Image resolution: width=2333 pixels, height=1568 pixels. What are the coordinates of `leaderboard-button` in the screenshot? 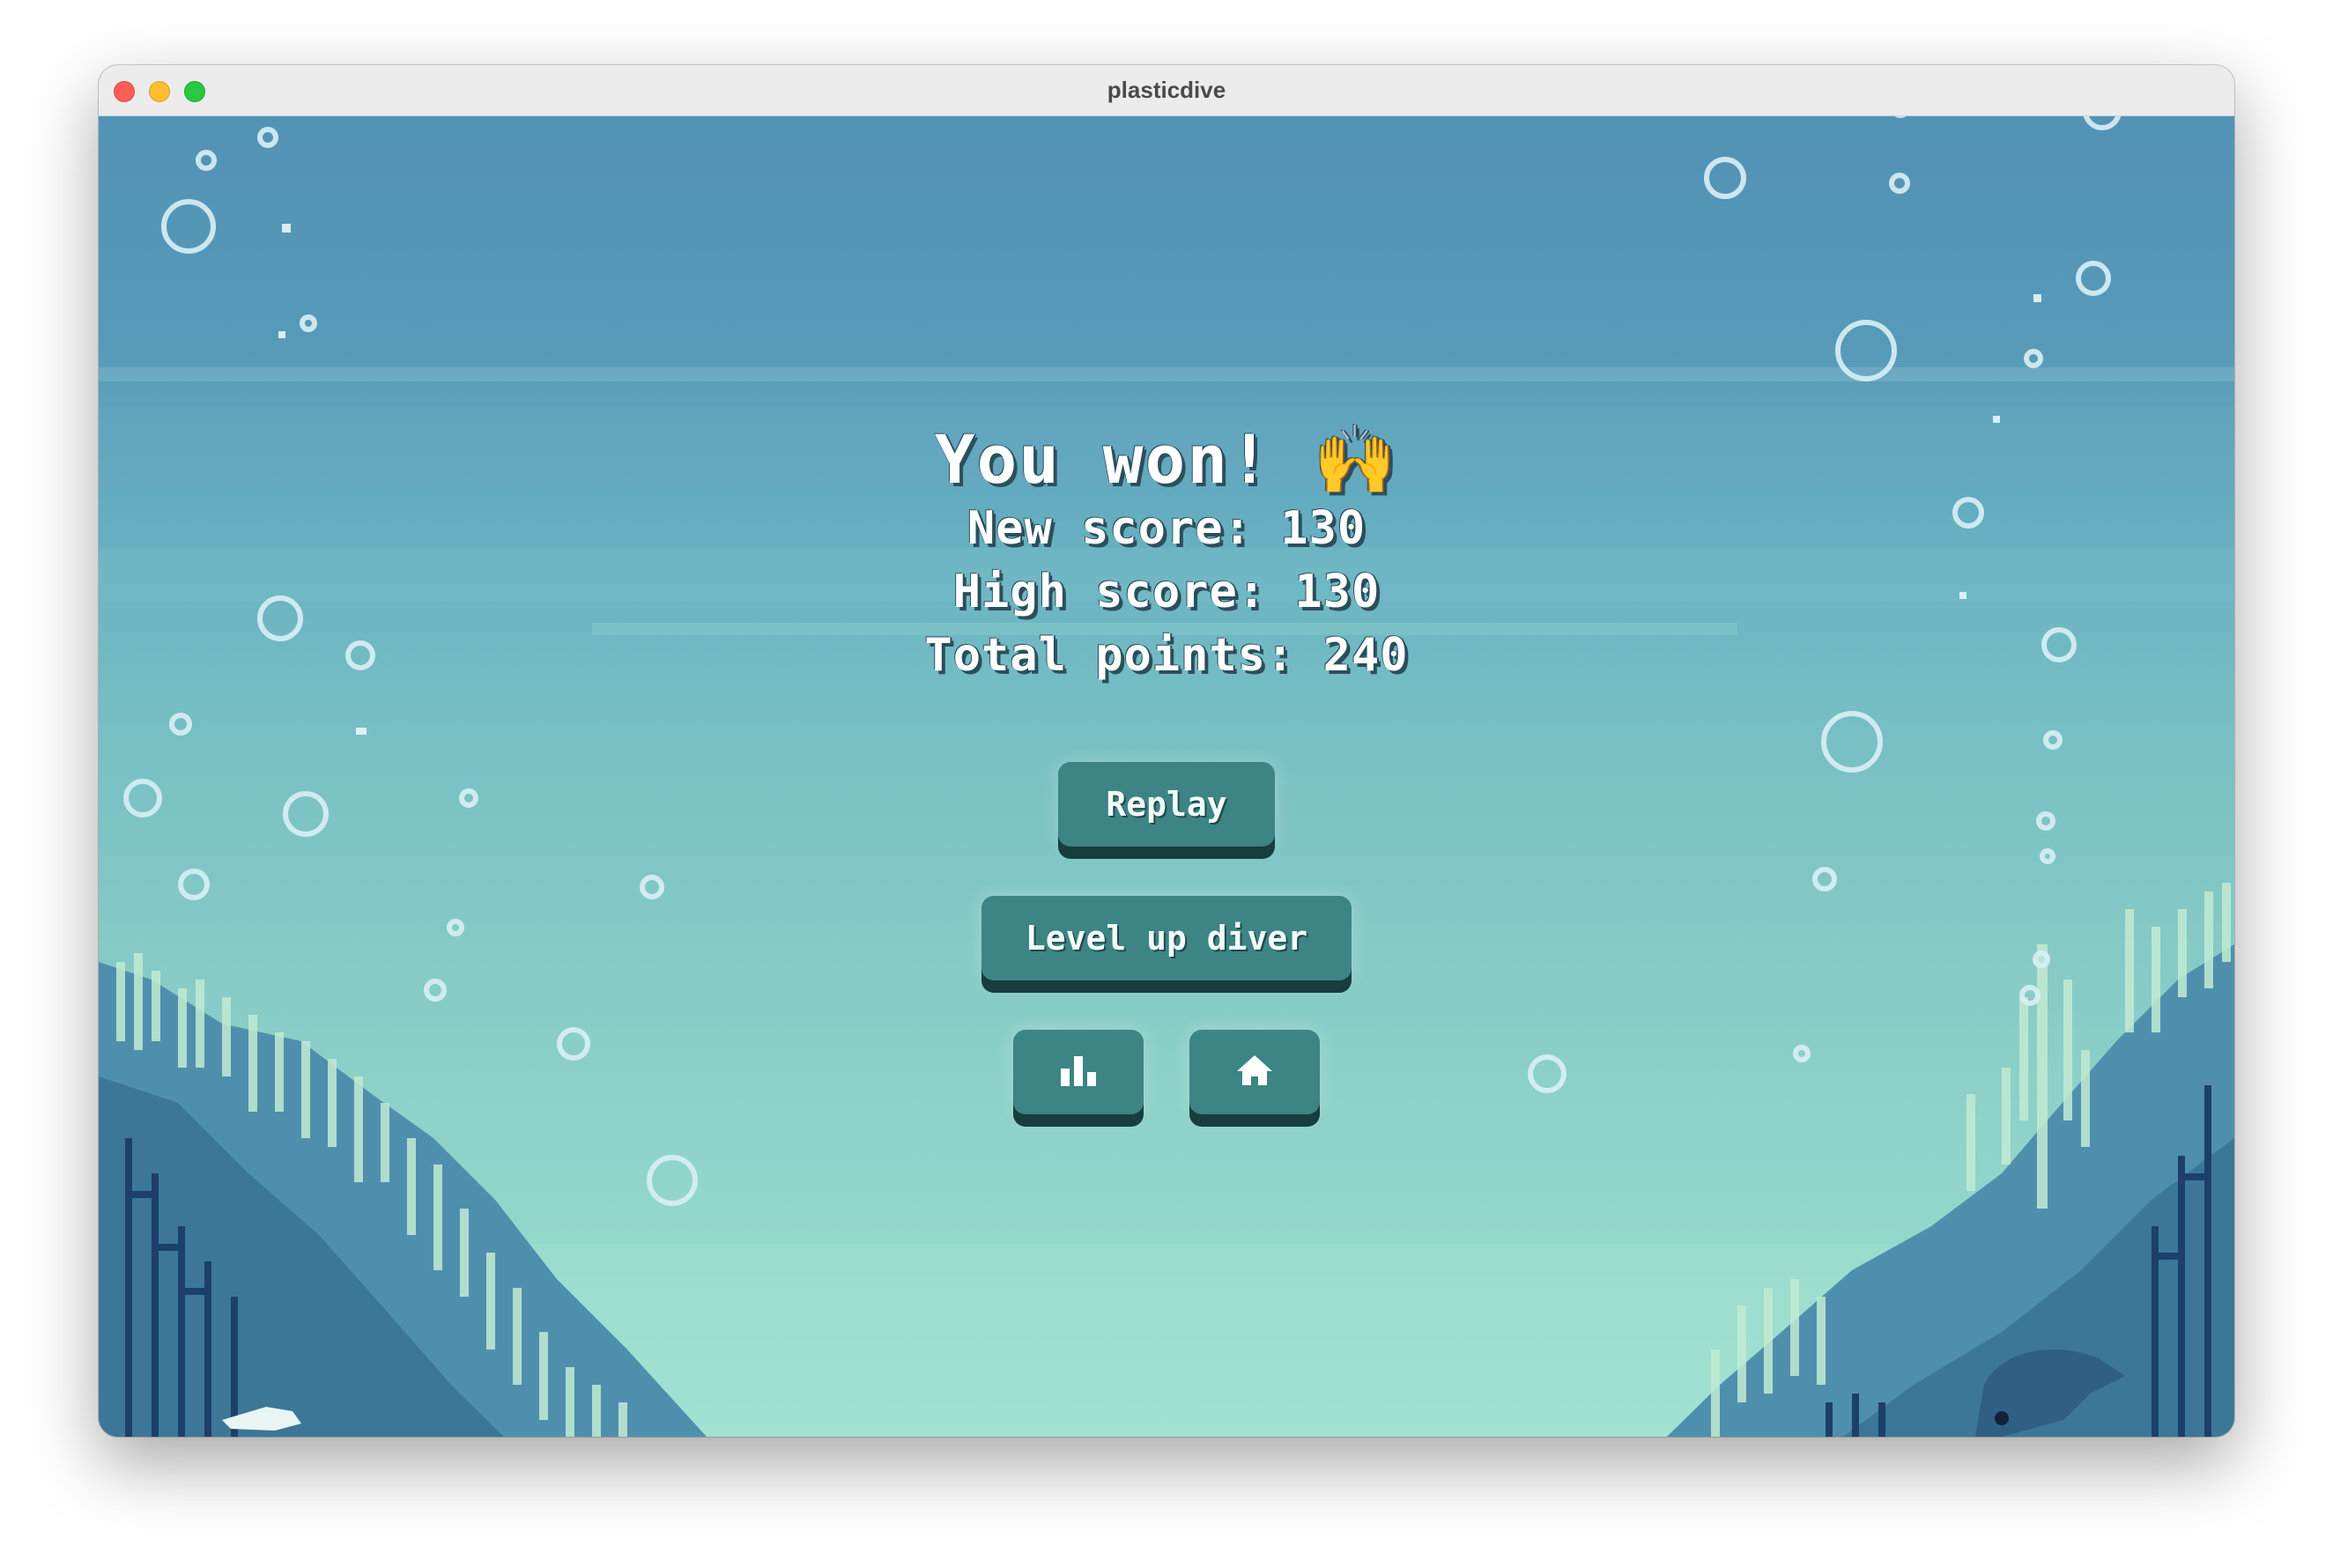 It's located at (1078, 1072).